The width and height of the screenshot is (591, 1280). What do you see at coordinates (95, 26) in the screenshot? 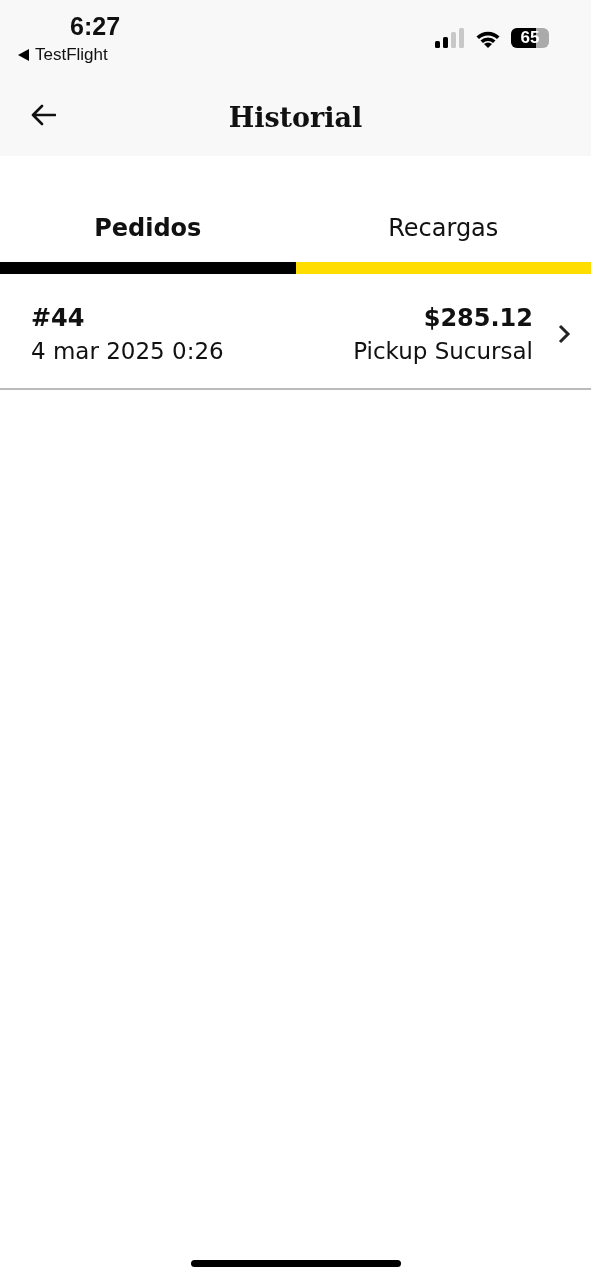
I see `status-time: 6:27` at bounding box center [95, 26].